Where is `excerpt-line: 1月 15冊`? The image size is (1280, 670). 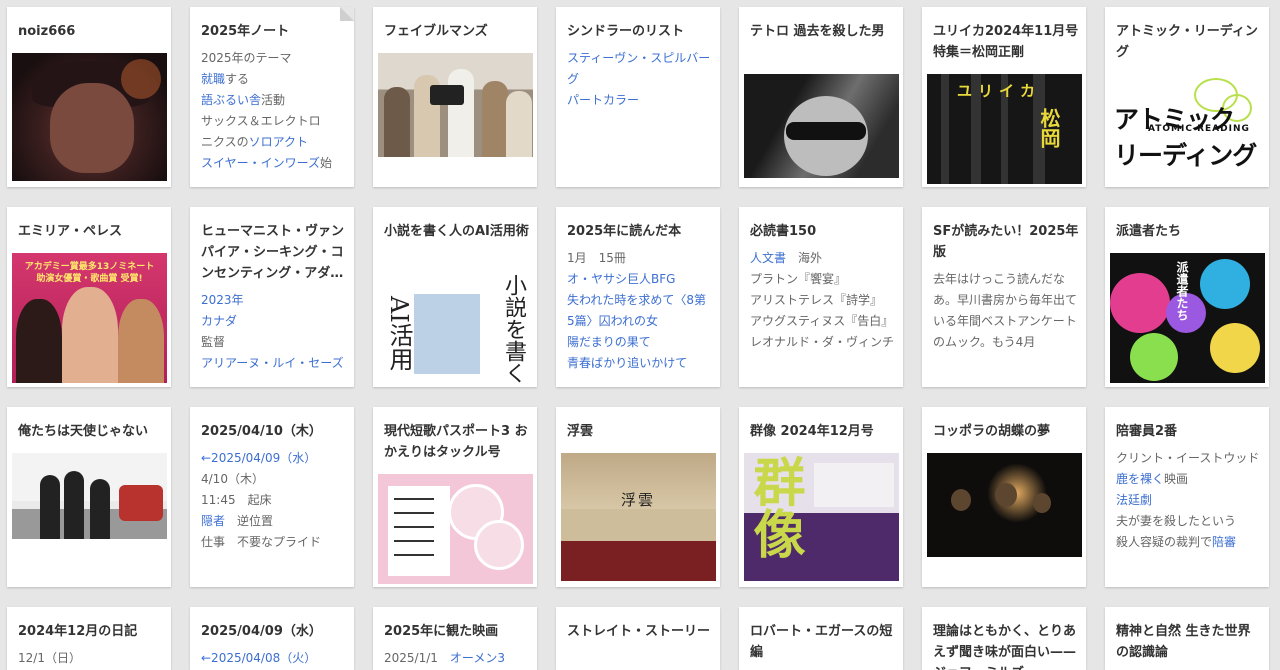 excerpt-line: 1月 15冊 is located at coordinates (596, 258).